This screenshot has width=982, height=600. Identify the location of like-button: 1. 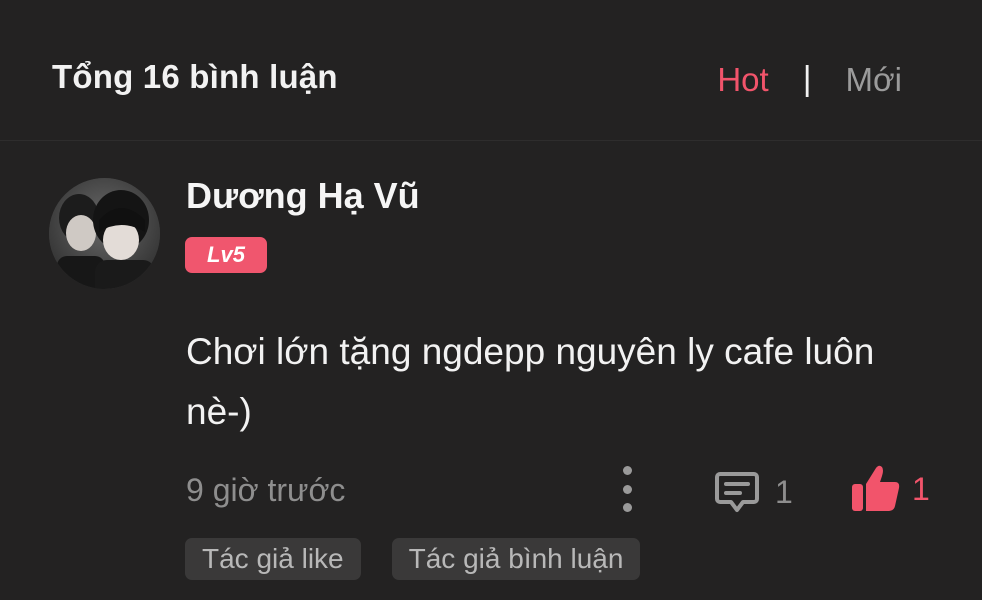
(890, 489).